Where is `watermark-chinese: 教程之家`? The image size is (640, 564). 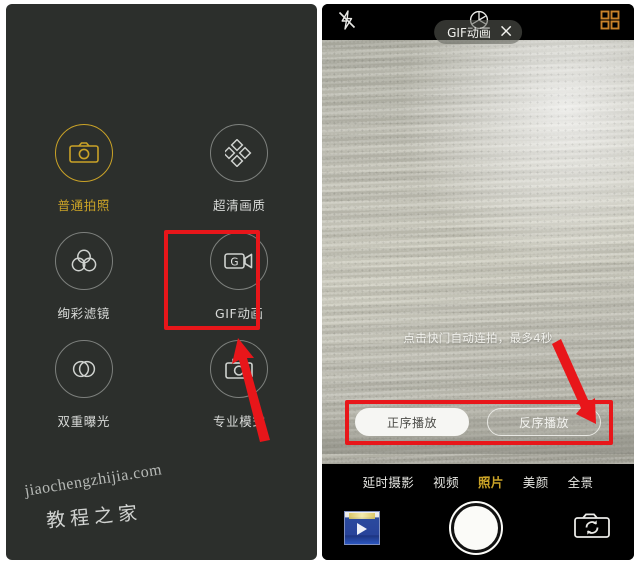
watermark-chinese: 教程之家 is located at coordinates (94, 517).